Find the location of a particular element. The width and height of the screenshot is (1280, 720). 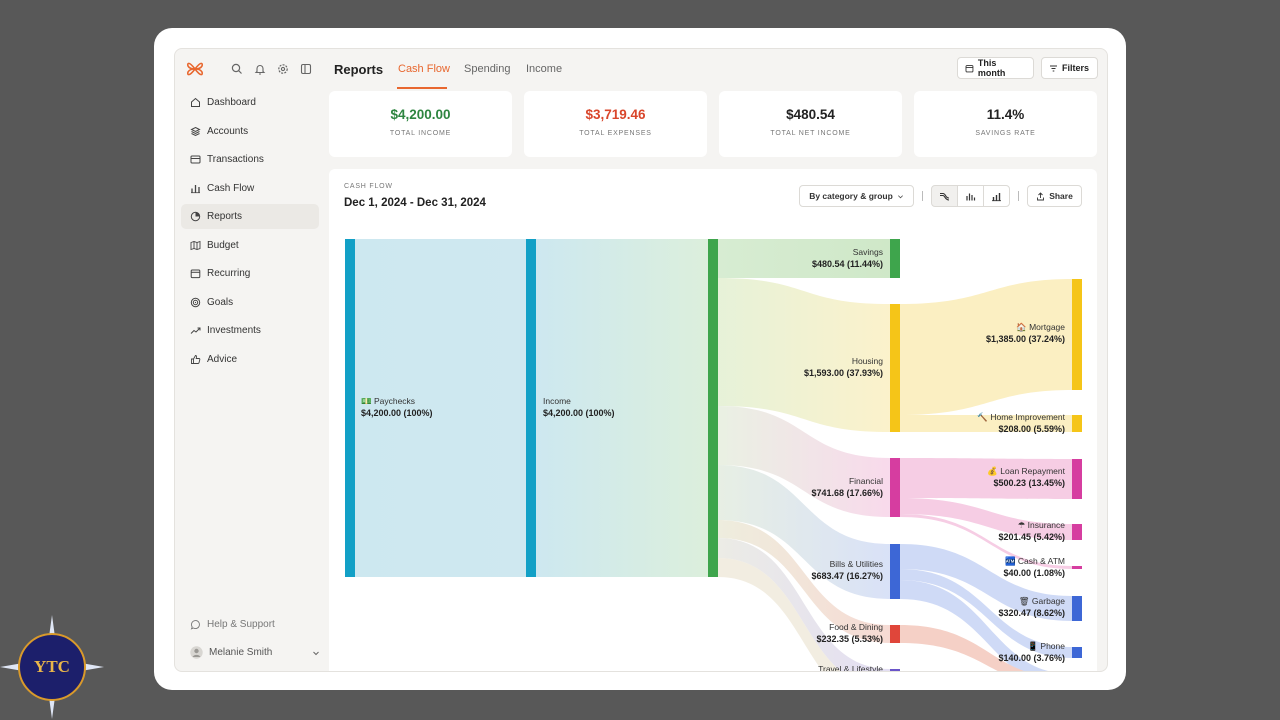

sidebar-item-reports: Reports is located at coordinates (250, 216).